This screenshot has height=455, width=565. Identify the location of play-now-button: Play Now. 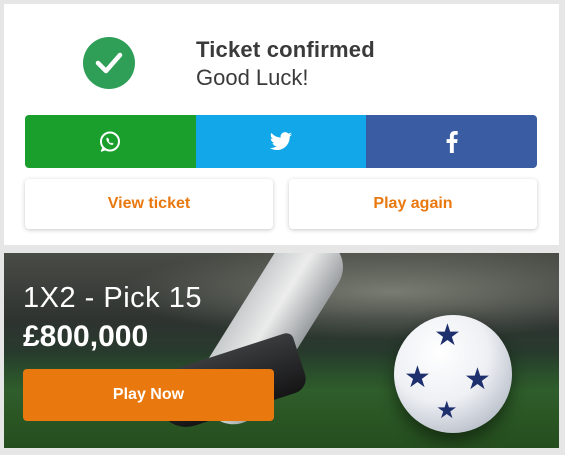
(148, 395).